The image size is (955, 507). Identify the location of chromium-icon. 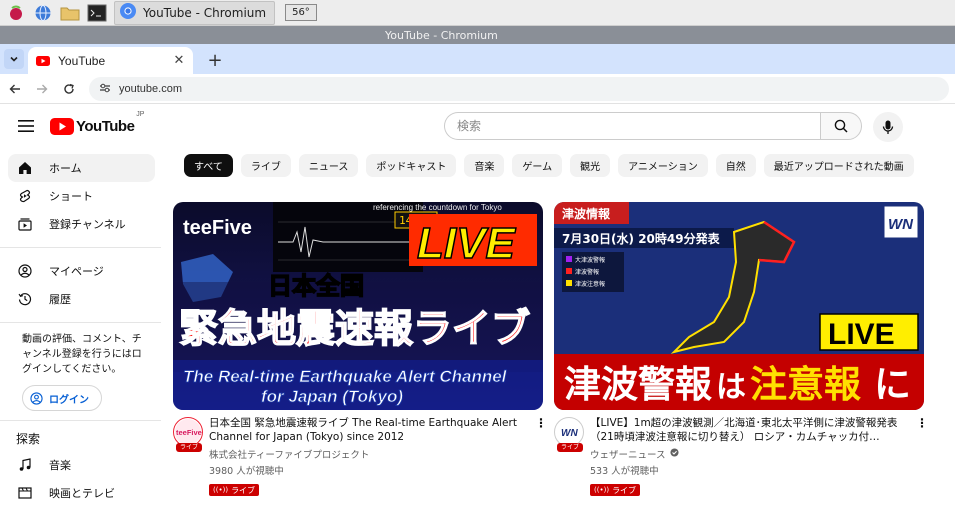
(128, 13).